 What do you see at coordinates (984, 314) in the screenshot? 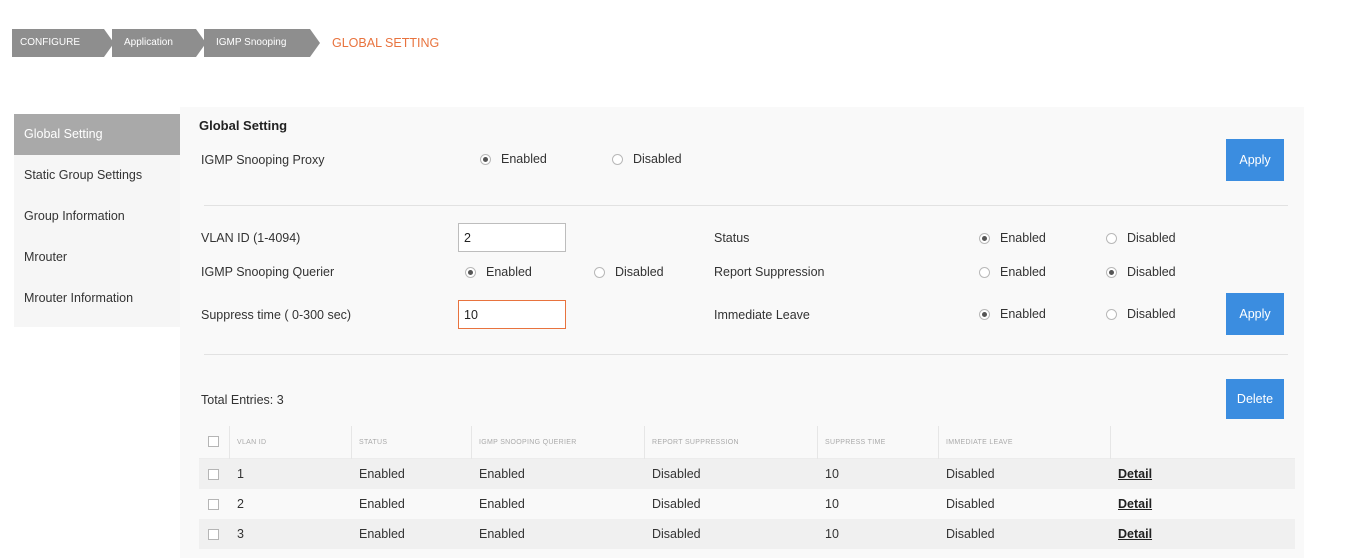
I see `leave-enabled-radio` at bounding box center [984, 314].